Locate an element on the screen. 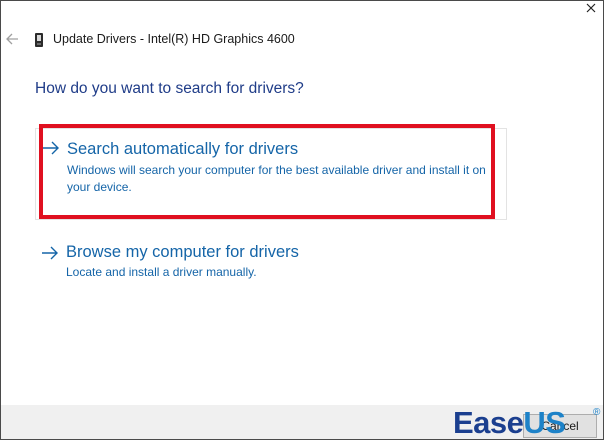 Image resolution: width=604 pixels, height=440 pixels. close-icon is located at coordinates (591, 9).